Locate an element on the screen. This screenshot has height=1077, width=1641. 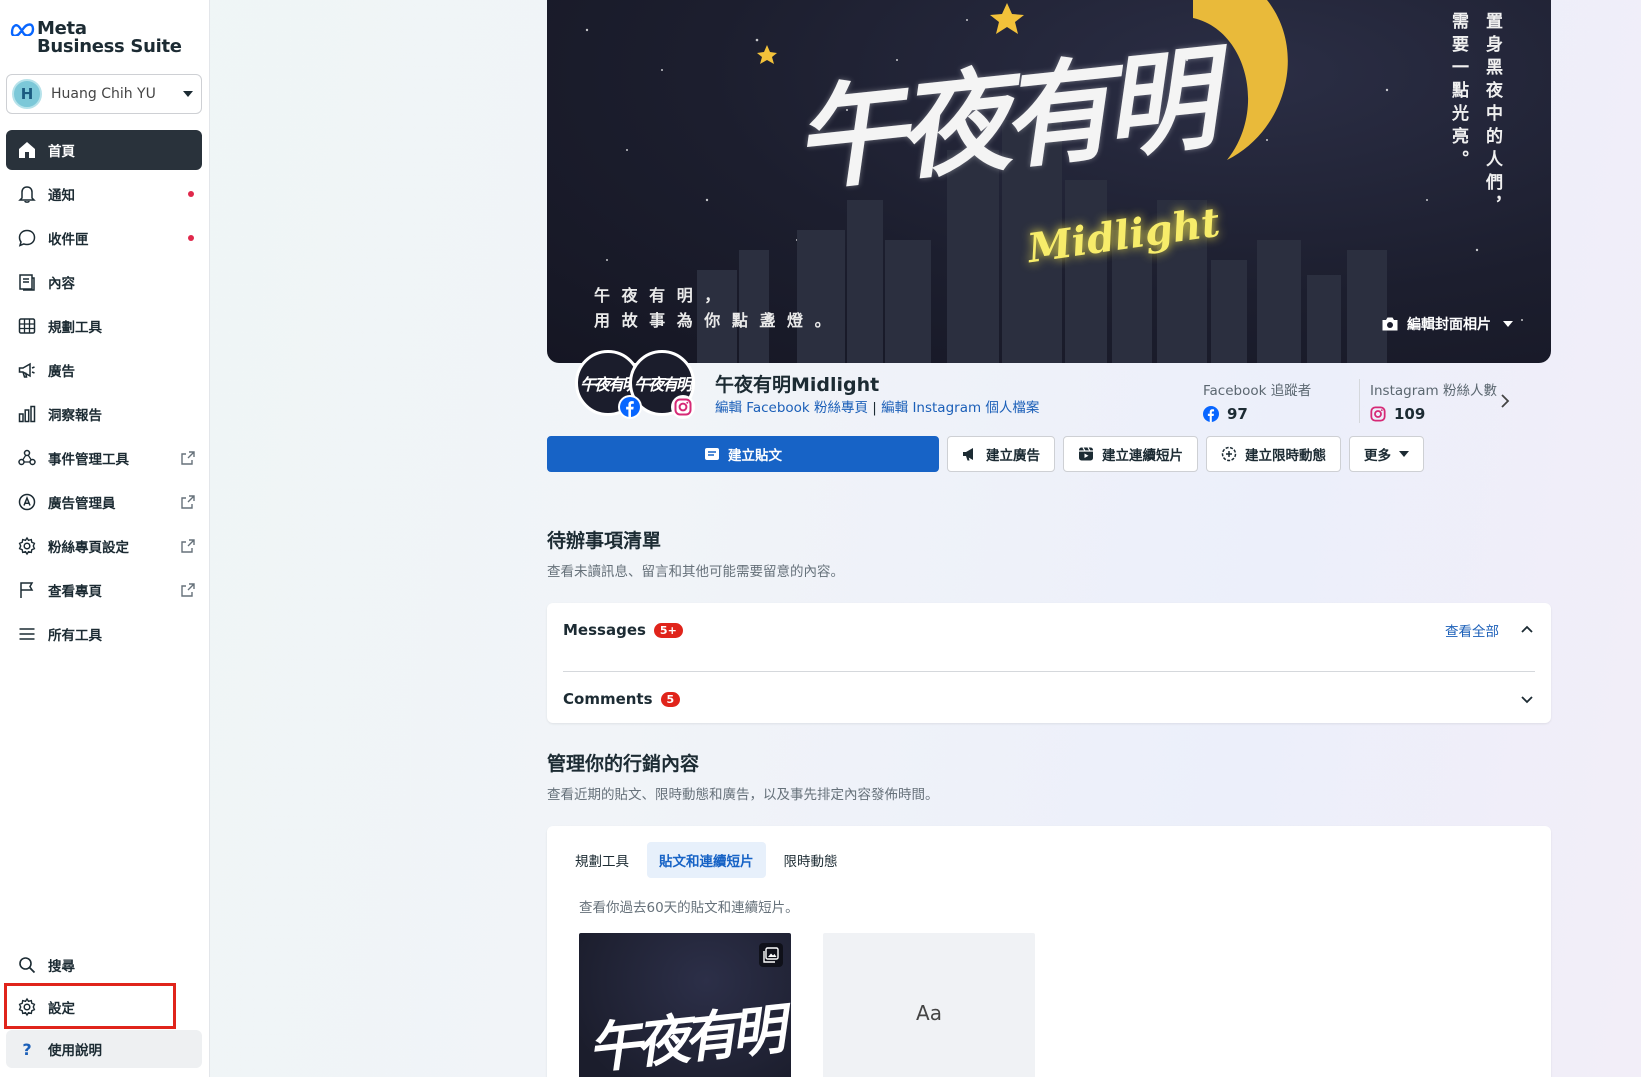
more-label: 更多 is located at coordinates (1377, 456).